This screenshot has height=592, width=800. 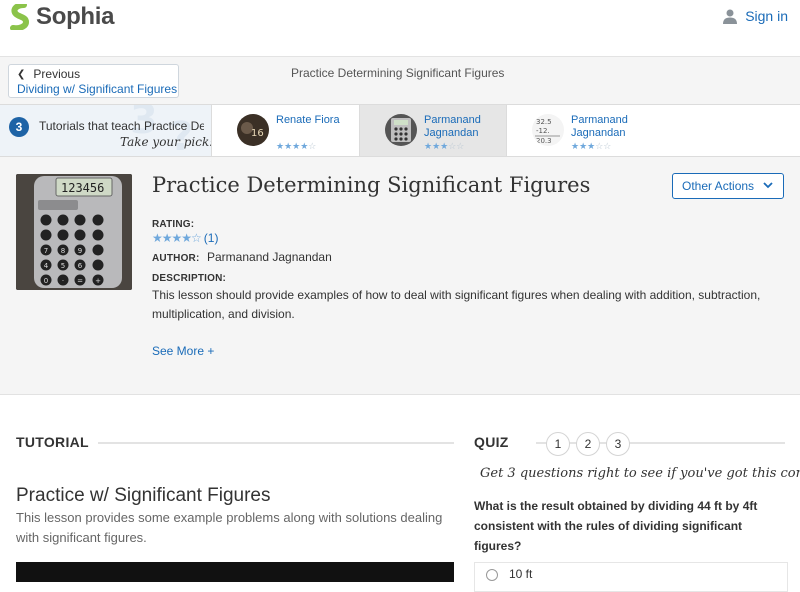 What do you see at coordinates (21, 74) in the screenshot?
I see `chevron-left-icon: ❮` at bounding box center [21, 74].